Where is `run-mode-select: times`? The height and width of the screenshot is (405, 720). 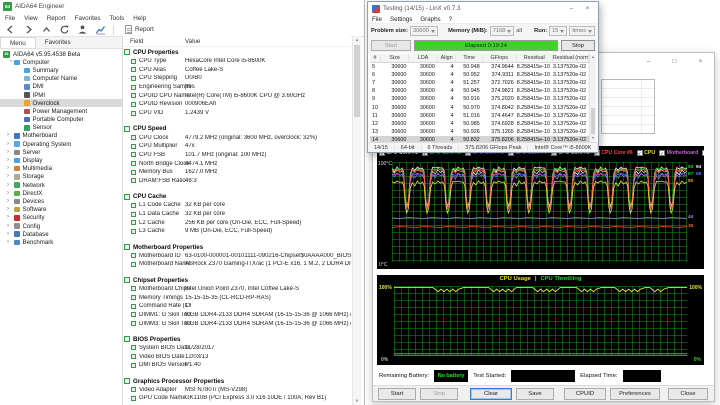 run-mode-select: times is located at coordinates (582, 31).